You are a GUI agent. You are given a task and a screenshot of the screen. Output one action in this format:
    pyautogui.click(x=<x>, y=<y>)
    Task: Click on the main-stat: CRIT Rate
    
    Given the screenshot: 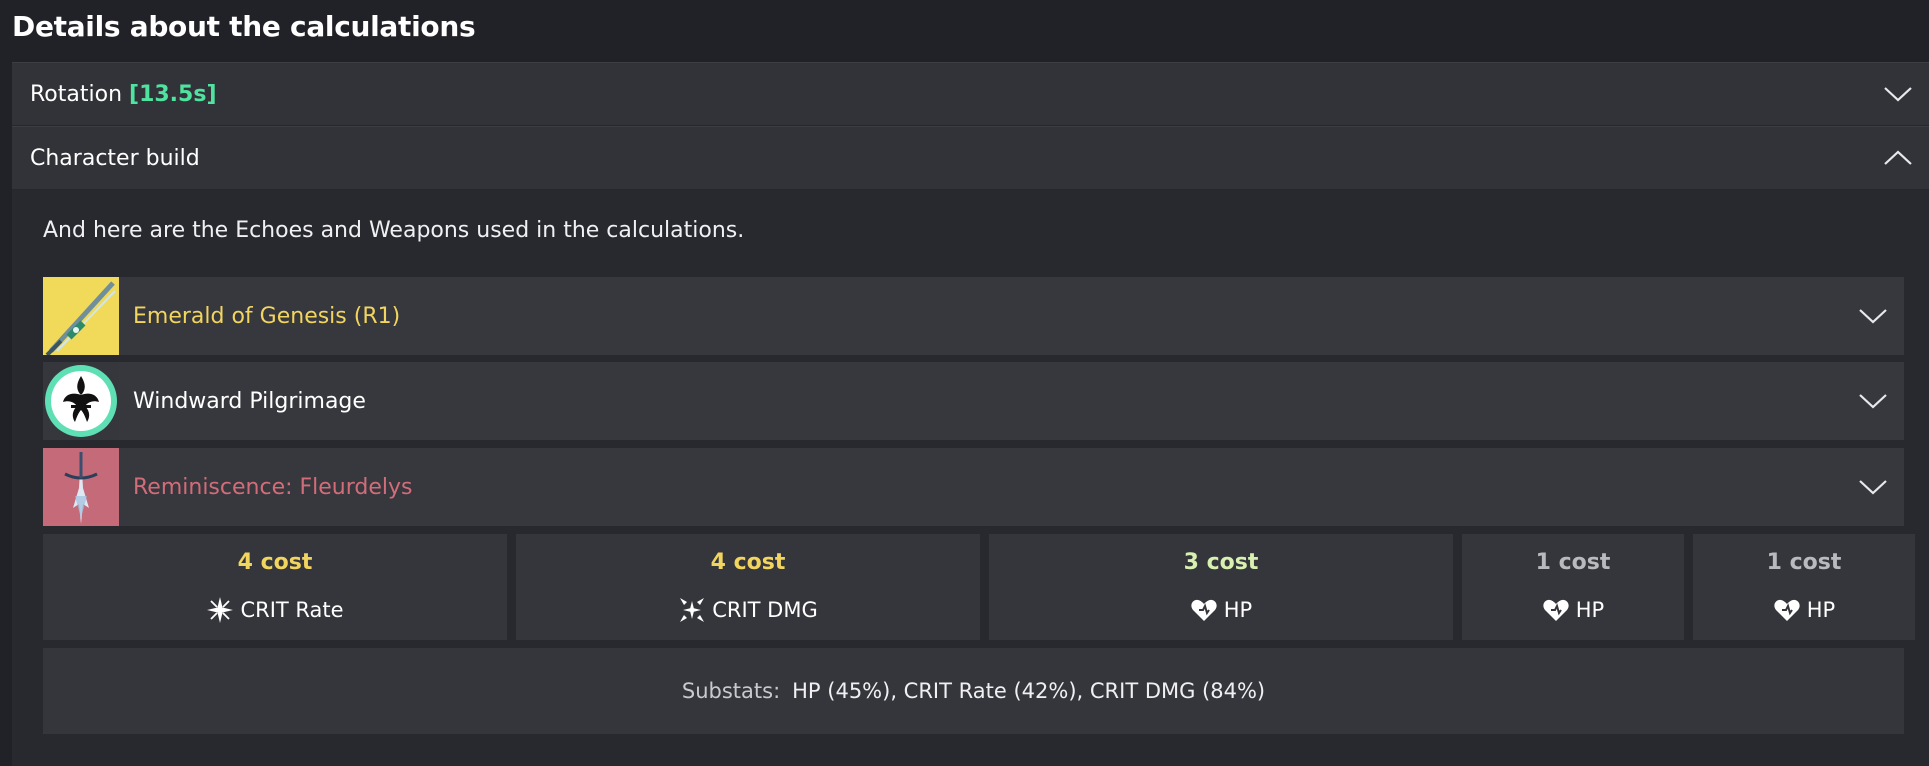 What is the action you would take?
    pyautogui.click(x=275, y=610)
    